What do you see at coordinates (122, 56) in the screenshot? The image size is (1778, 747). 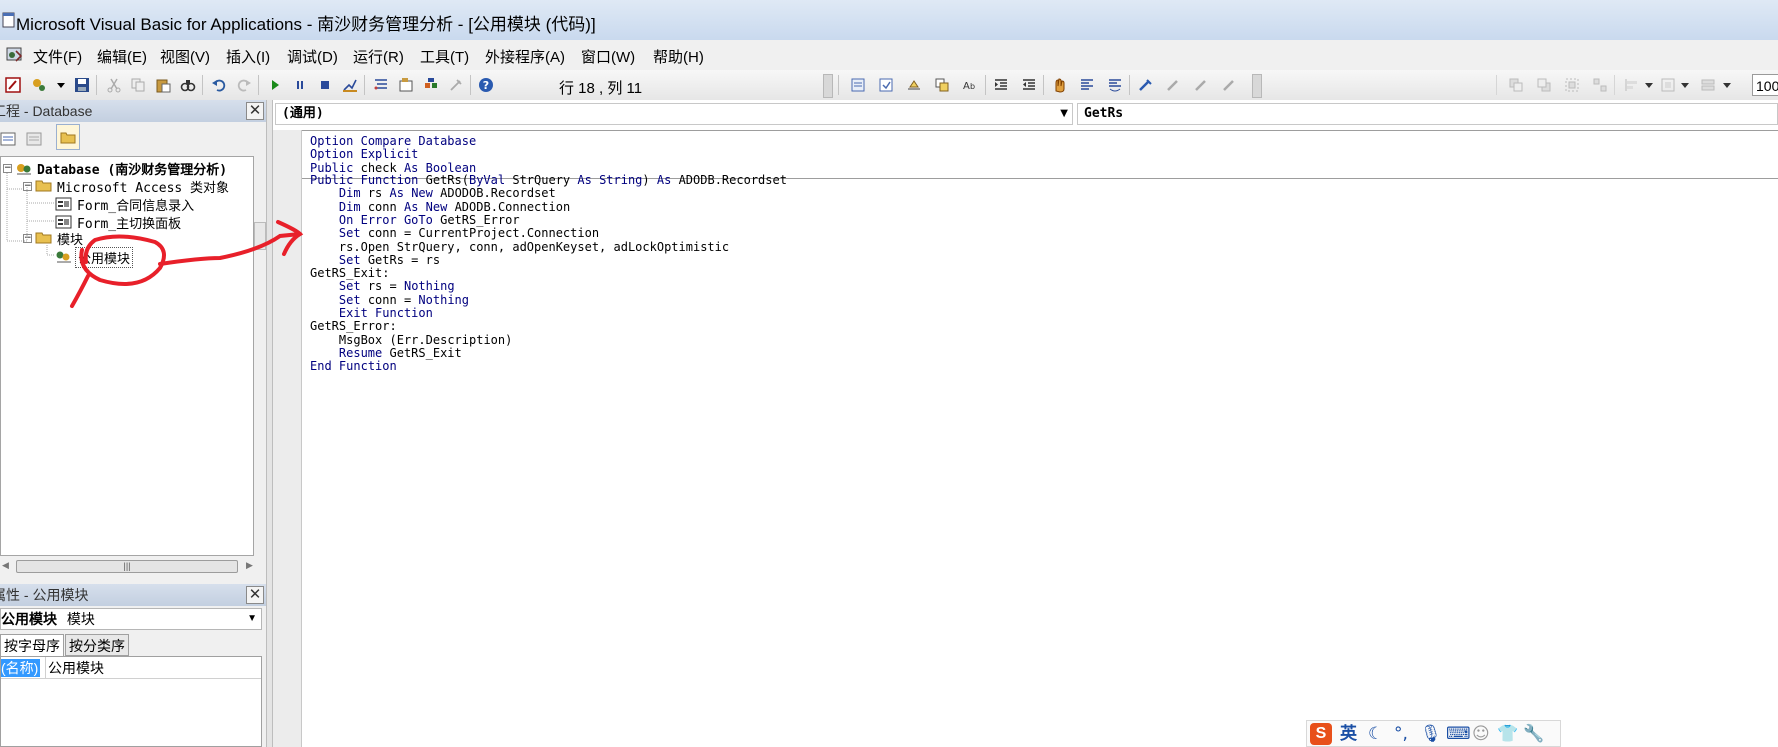 I see `menu-edit: 编辑(E)` at bounding box center [122, 56].